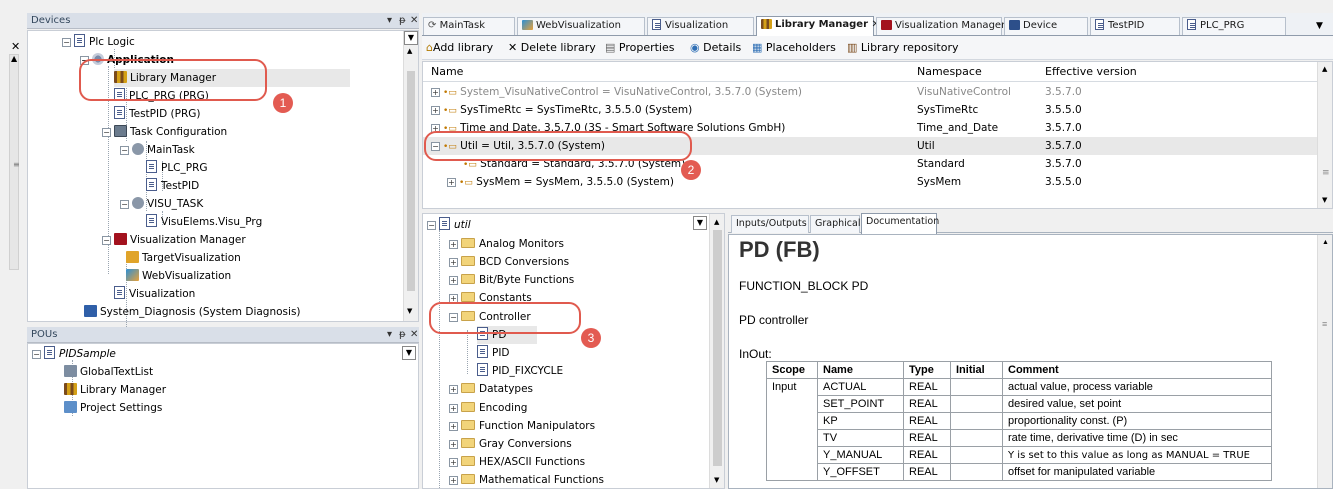  Describe the element at coordinates (835, 224) in the screenshot. I see `tab-graphical: Graphical` at that location.